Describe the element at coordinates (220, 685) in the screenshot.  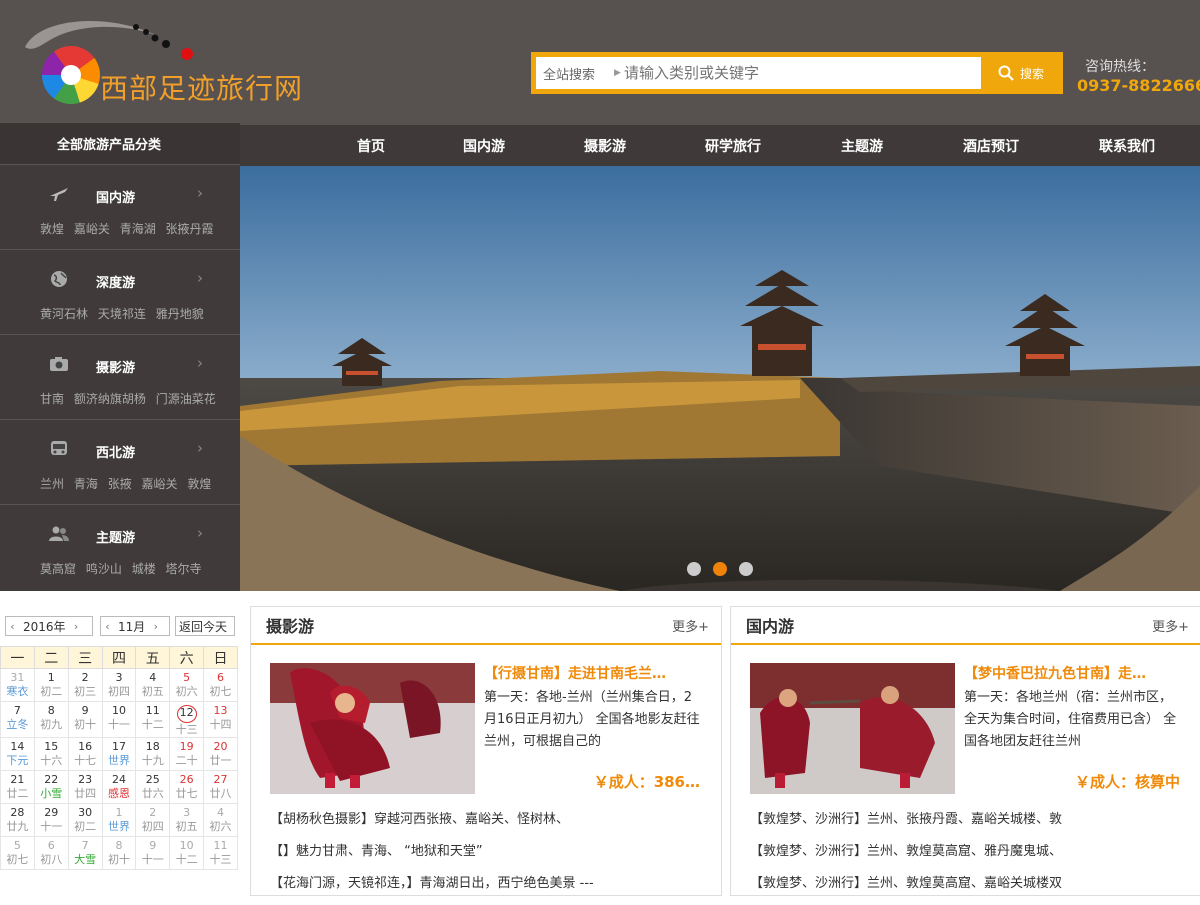
I see `calendar-day: 6 初七` at that location.